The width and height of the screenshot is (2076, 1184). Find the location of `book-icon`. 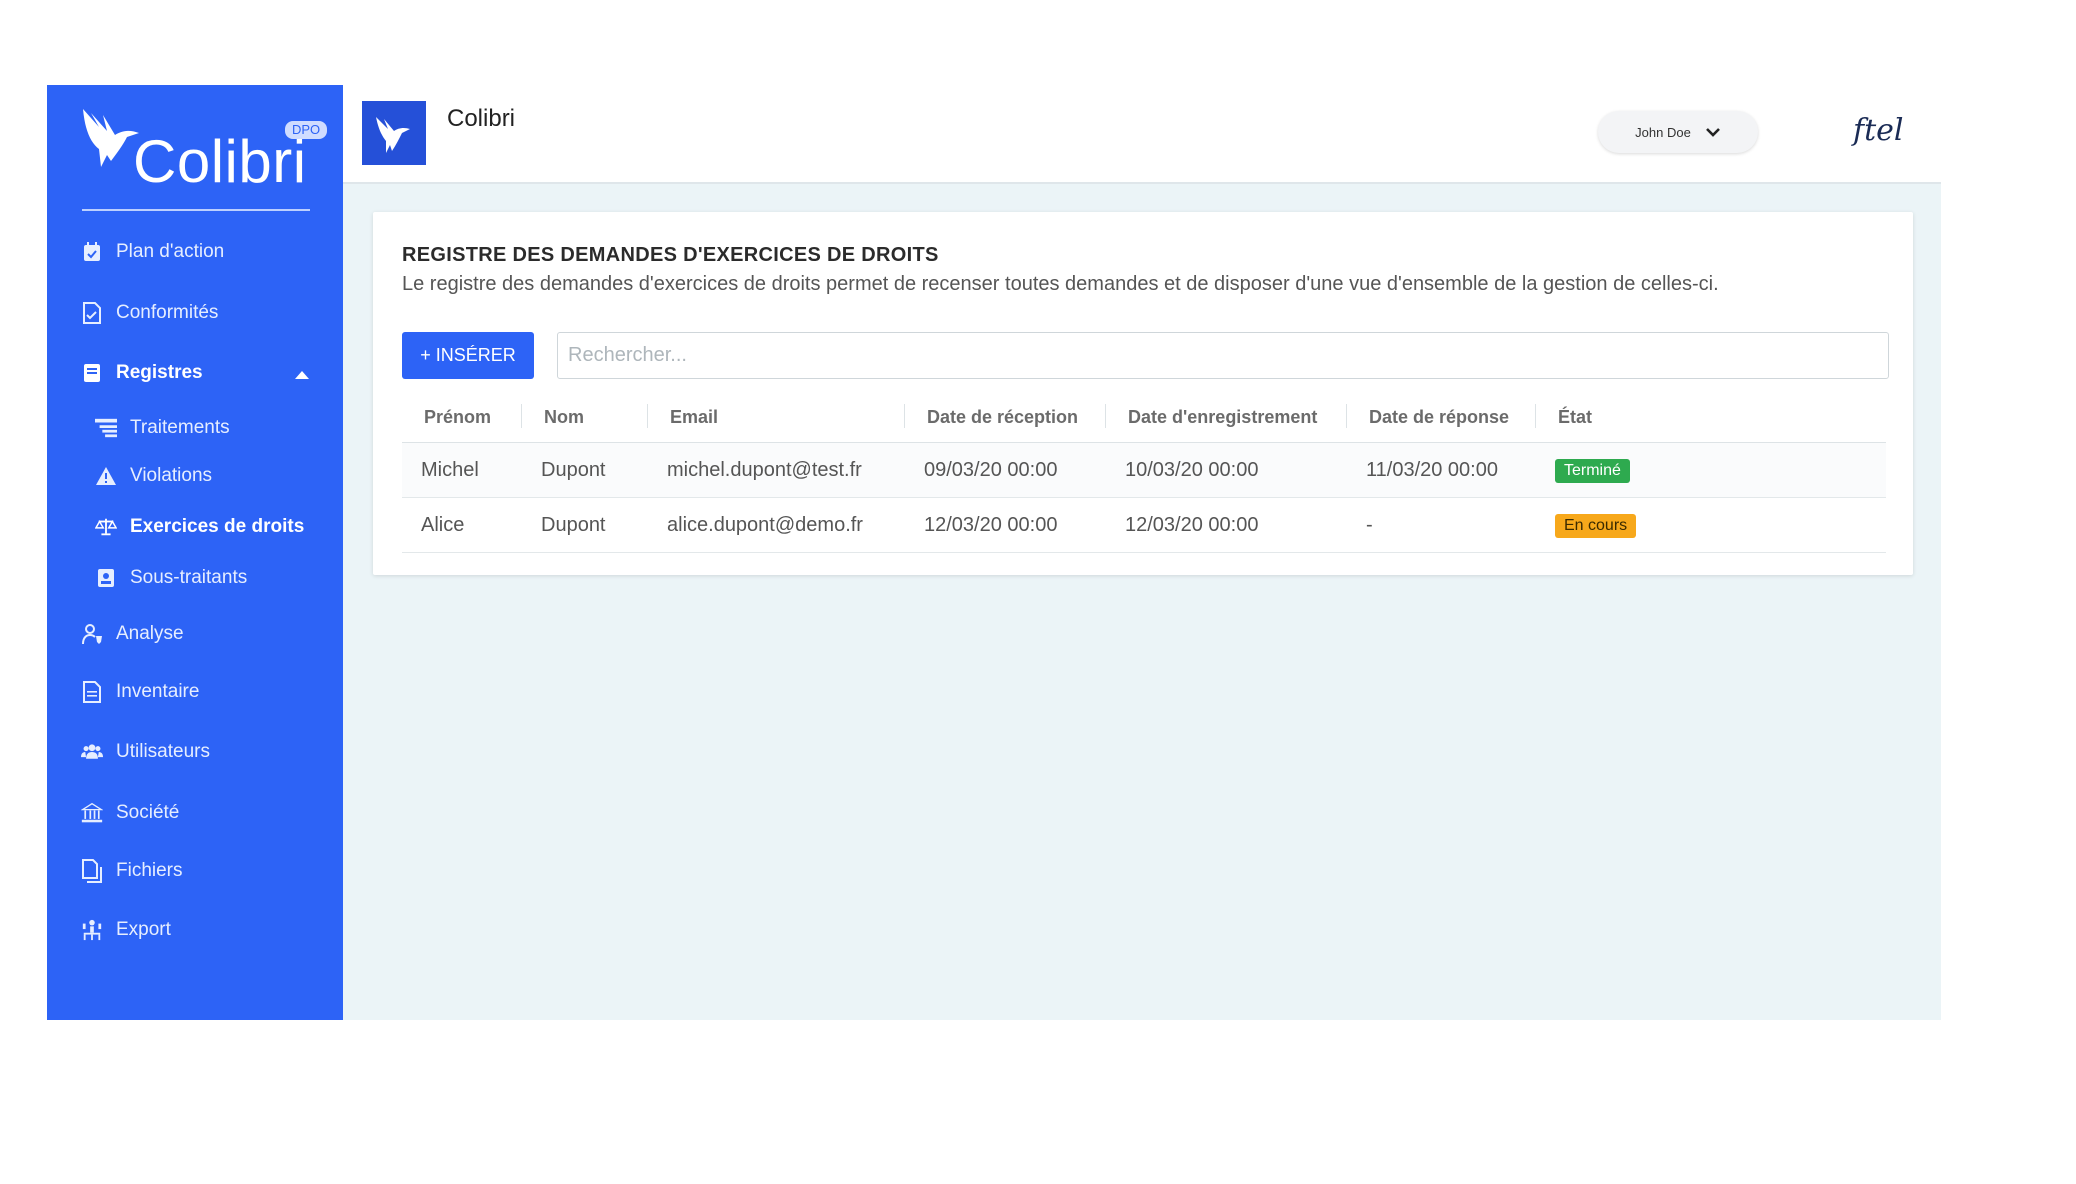

book-icon is located at coordinates (92, 373).